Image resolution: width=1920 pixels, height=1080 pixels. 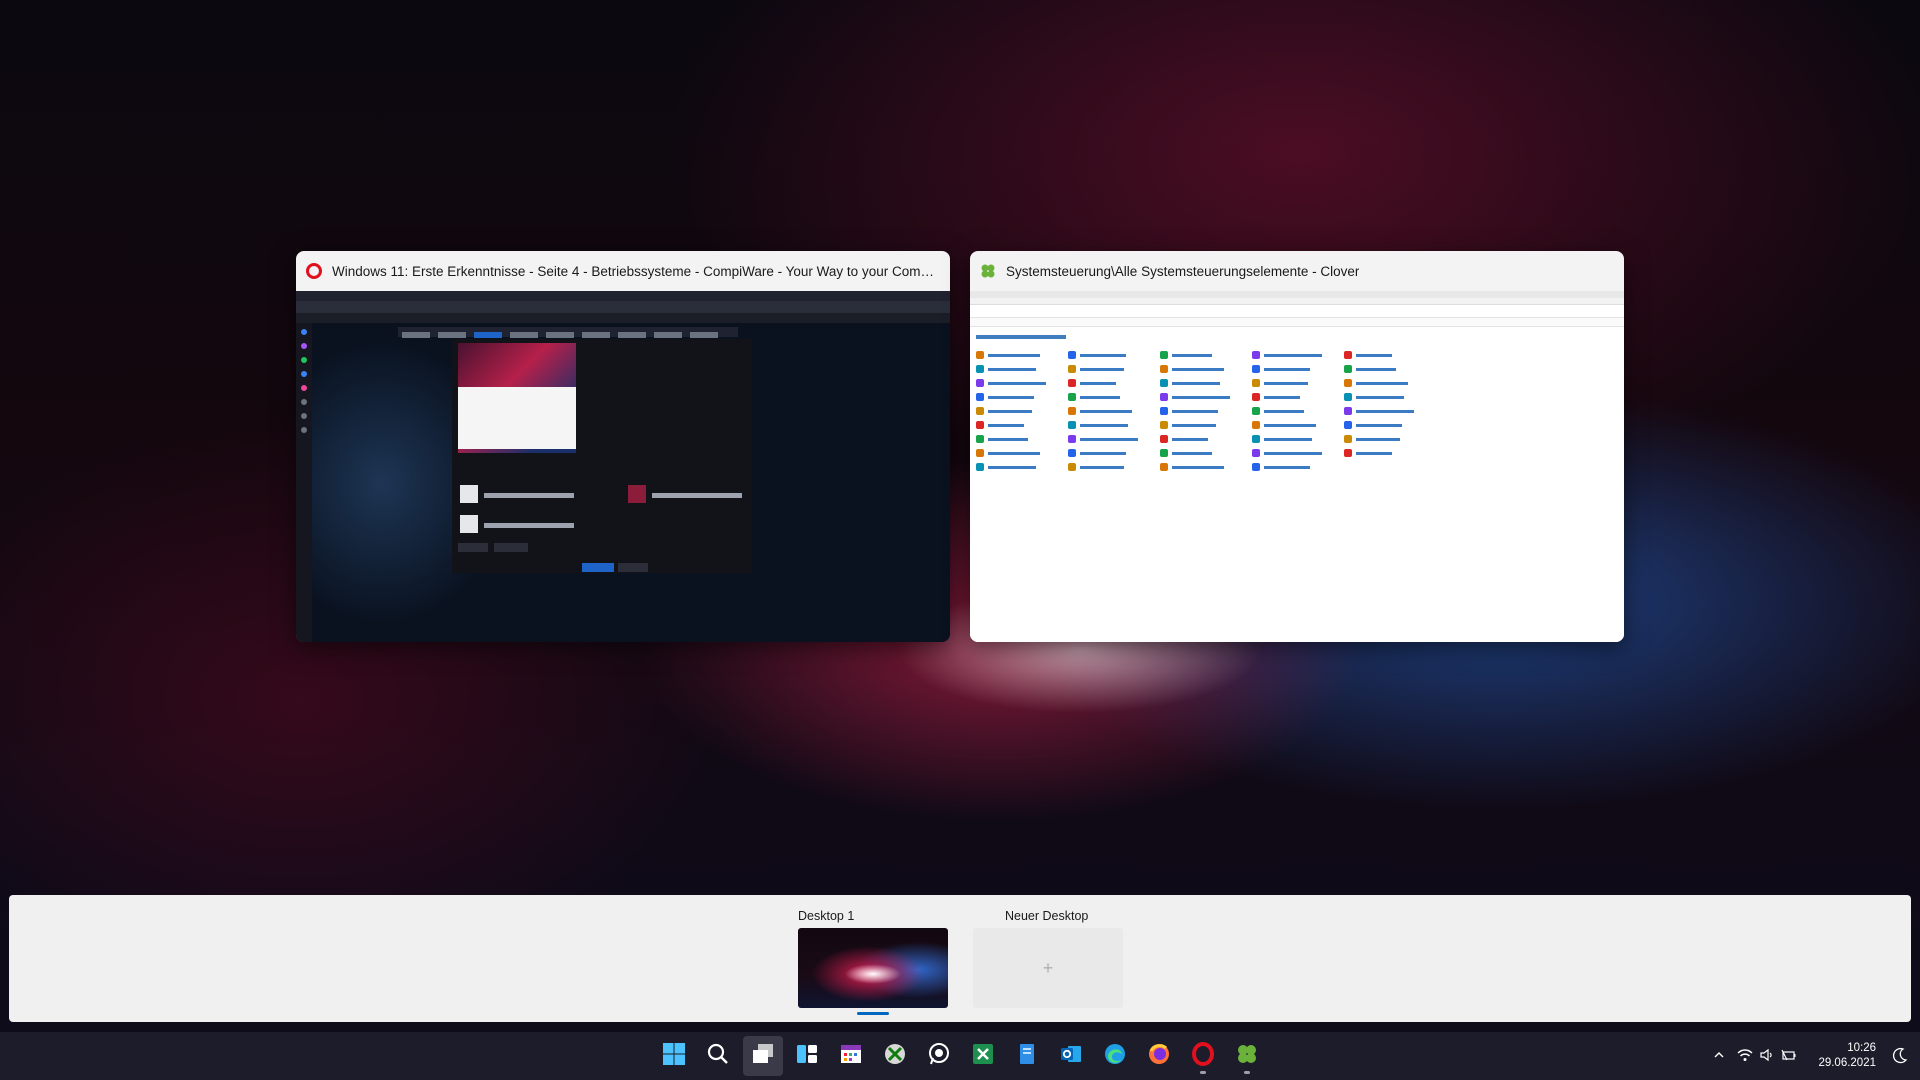 I want to click on opera-button, so click(x=1203, y=1056).